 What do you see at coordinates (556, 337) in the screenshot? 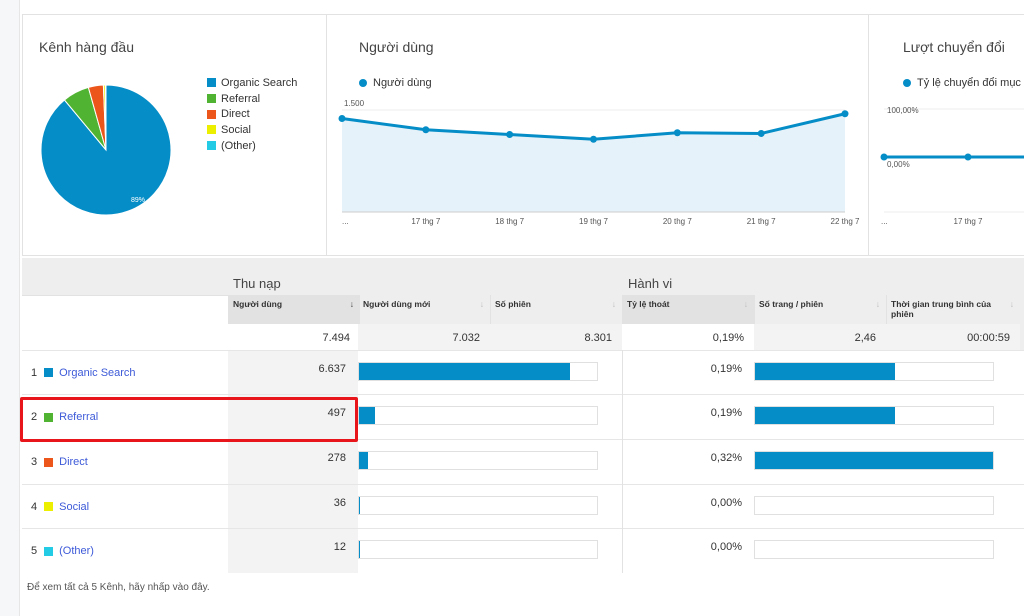
I see `total-value: 8.301` at bounding box center [556, 337].